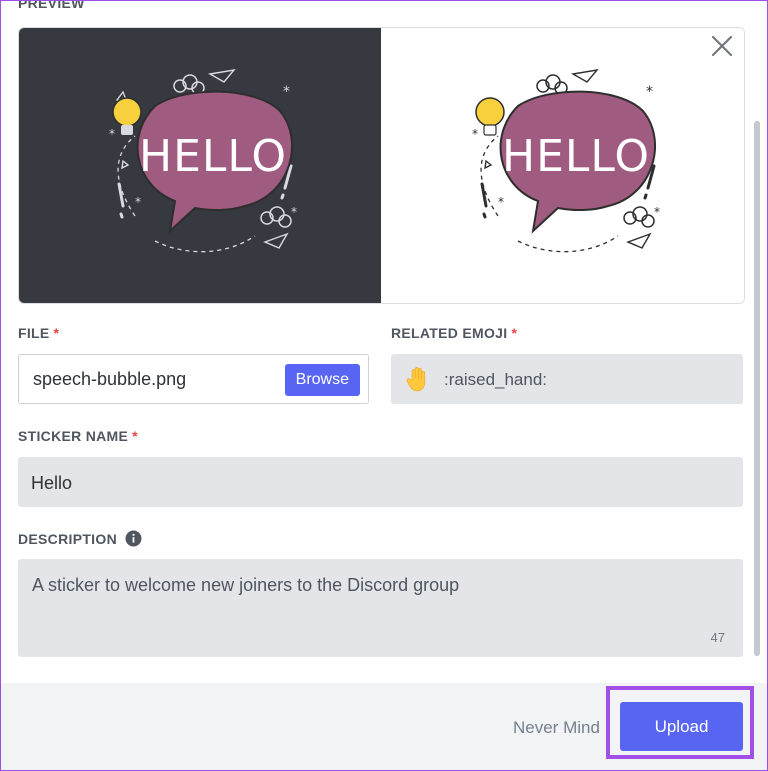  I want to click on info-icon, so click(133, 538).